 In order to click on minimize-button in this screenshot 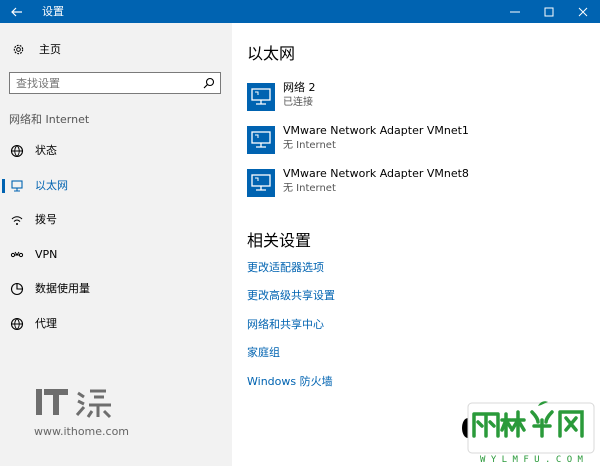, I will do `click(515, 11)`.